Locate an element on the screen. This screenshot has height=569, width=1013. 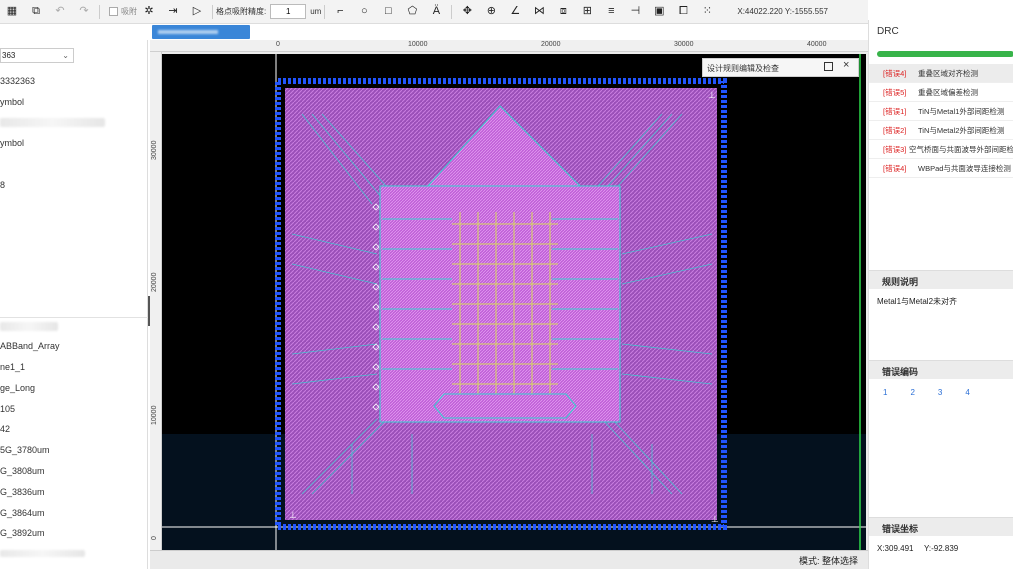
center-icon: ⊕ is located at coordinates (491, 12).